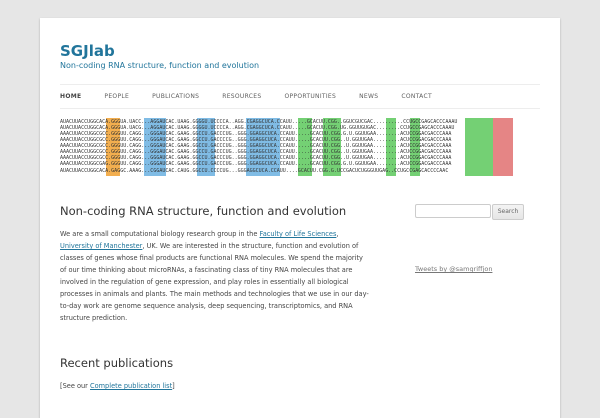 The width and height of the screenshot is (600, 418). Describe the element at coordinates (508, 212) in the screenshot. I see `search-button: Search` at that location.